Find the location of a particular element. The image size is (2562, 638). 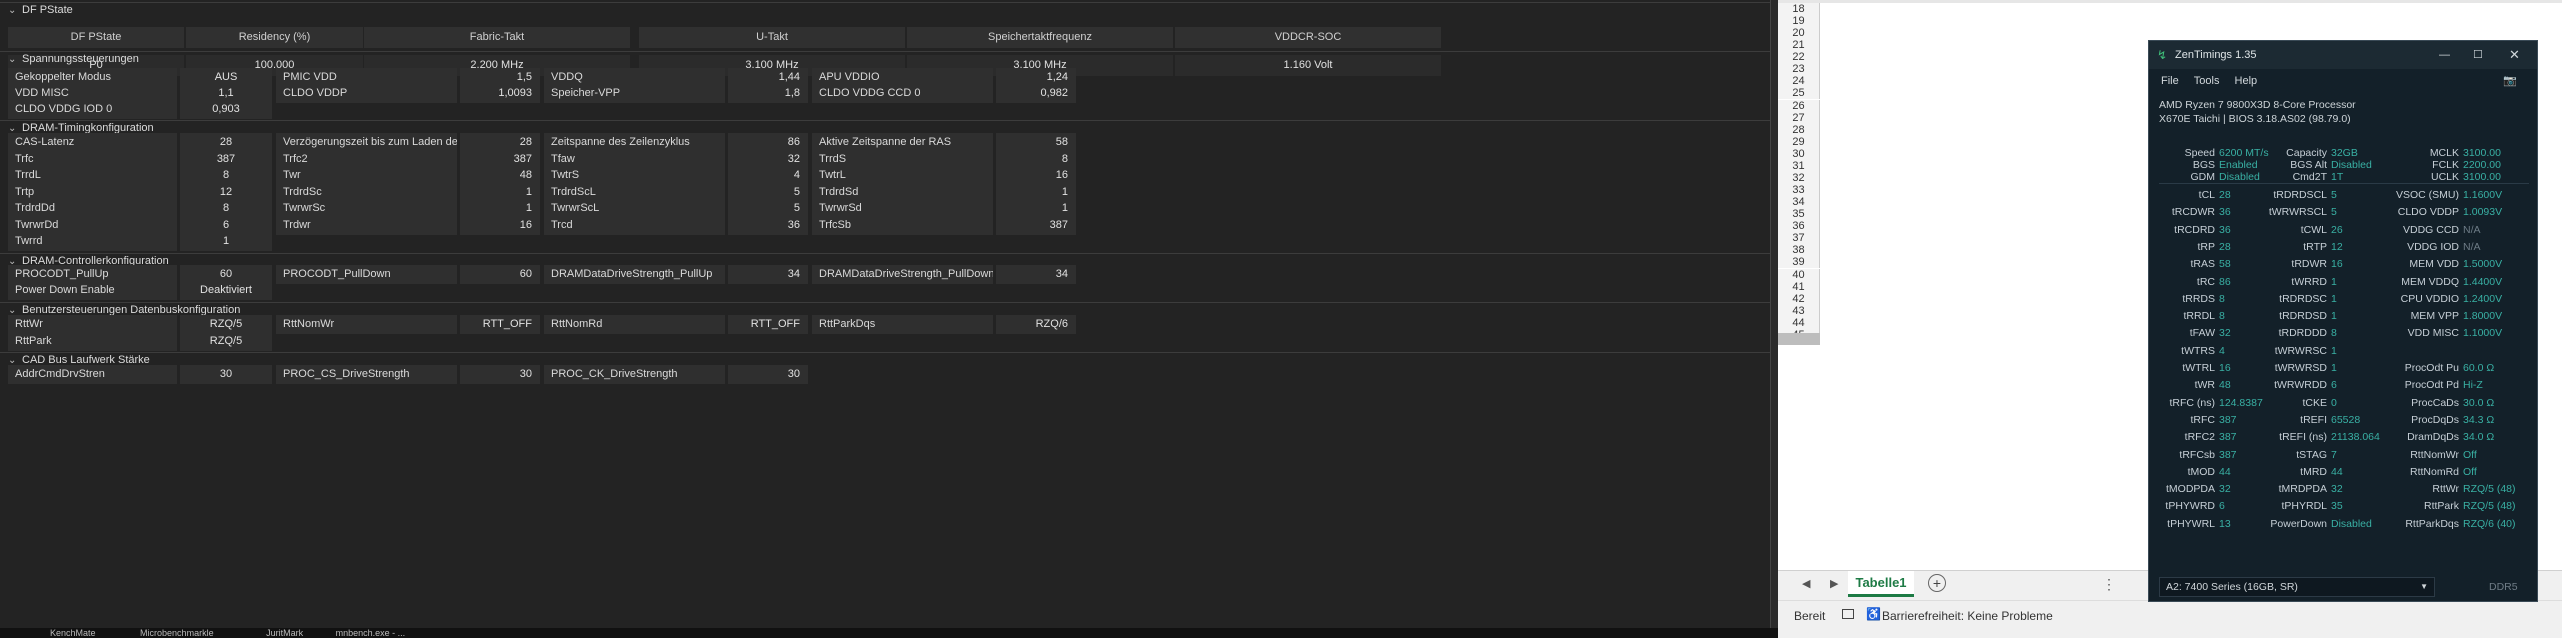

param-value: 1,0093 is located at coordinates (500, 93).